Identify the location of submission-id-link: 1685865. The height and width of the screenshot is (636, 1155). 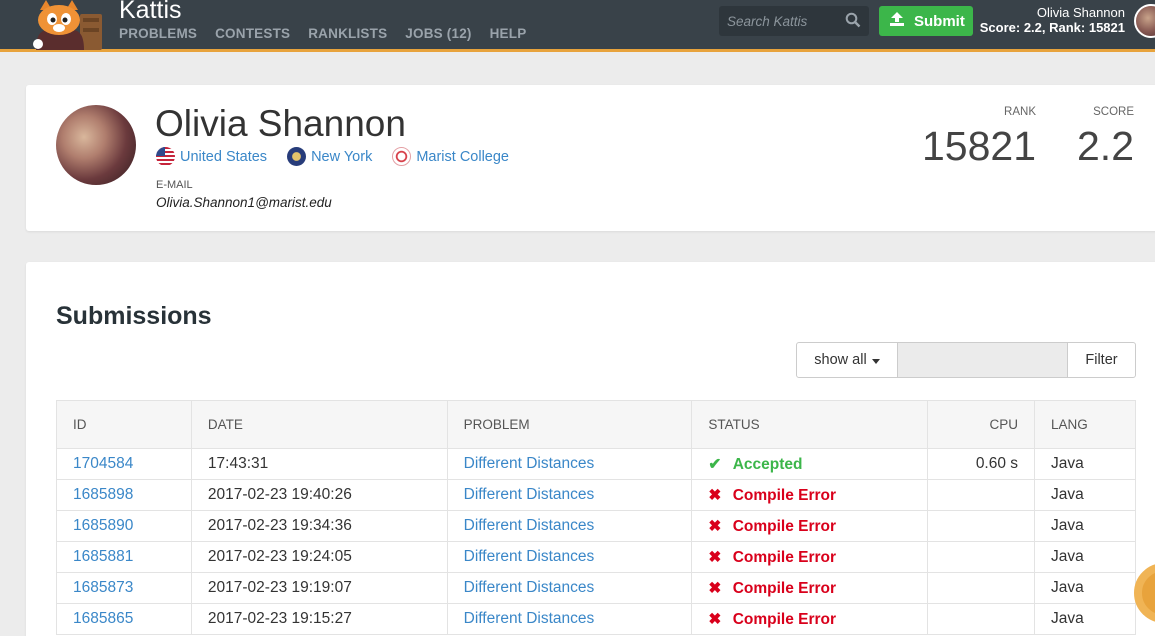
(124, 619).